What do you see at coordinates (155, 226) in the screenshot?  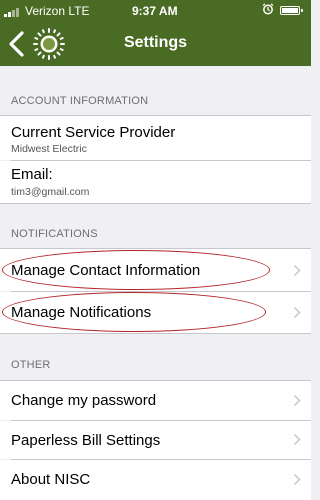 I see `section-header-notifications: NOTIFICATIONS` at bounding box center [155, 226].